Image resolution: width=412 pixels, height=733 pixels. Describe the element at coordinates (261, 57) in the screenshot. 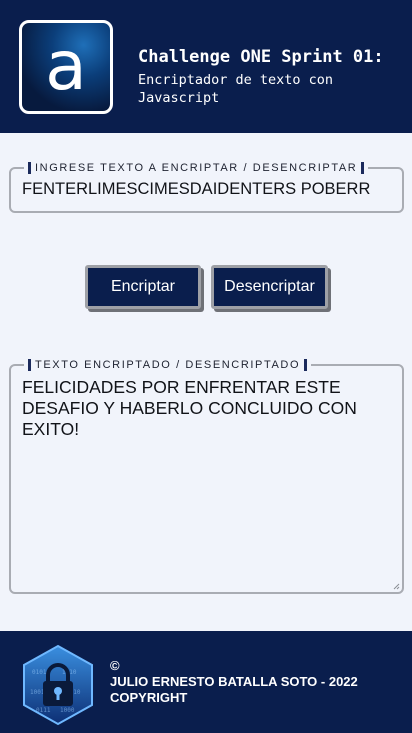

I see `page-title: Challenge ONE Sprint 01:` at that location.